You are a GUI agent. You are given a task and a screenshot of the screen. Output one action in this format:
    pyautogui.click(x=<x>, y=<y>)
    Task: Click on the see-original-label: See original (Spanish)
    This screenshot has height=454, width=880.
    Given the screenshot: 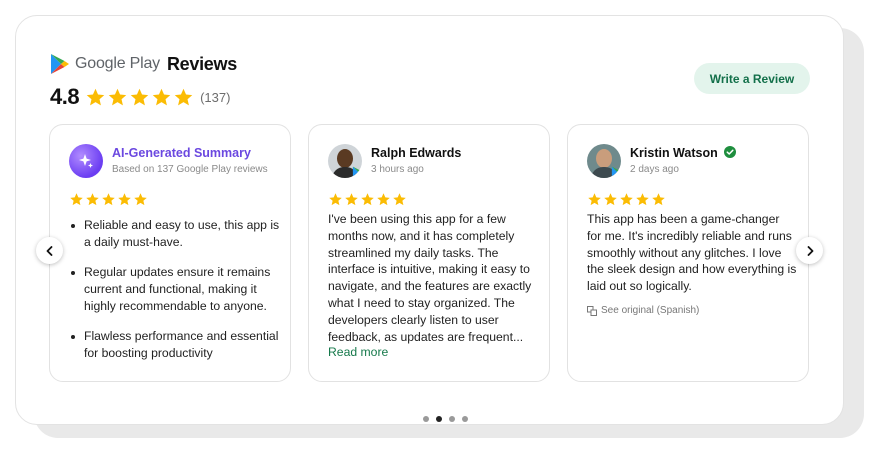 What is the action you would take?
    pyautogui.click(x=650, y=310)
    